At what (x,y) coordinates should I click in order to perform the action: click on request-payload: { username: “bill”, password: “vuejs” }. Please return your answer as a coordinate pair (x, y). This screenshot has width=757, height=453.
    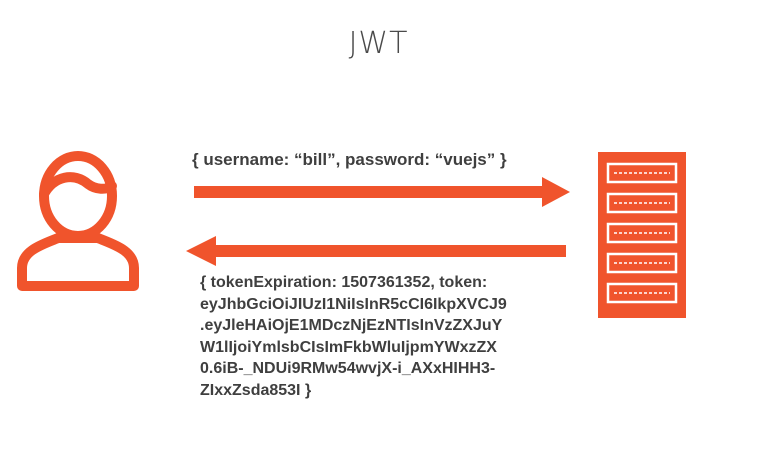
    Looking at the image, I should click on (349, 159).